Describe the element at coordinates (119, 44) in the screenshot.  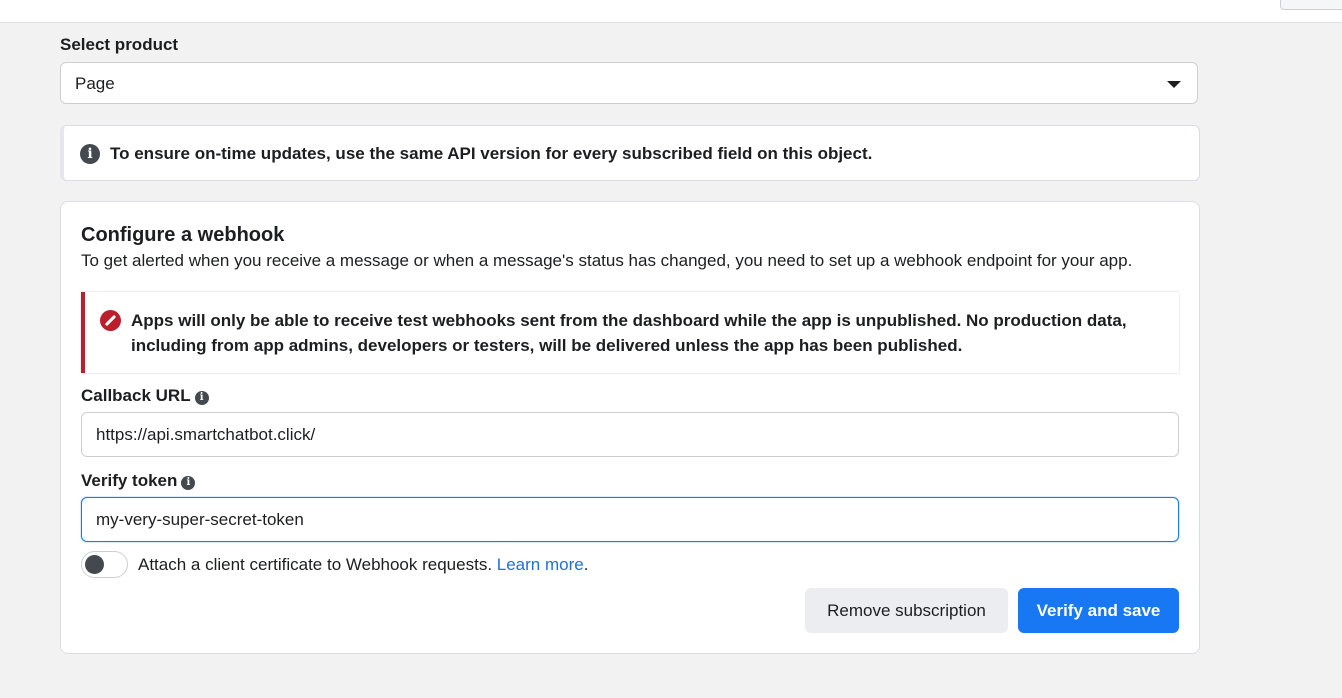
I see `select-product-label: Select product` at that location.